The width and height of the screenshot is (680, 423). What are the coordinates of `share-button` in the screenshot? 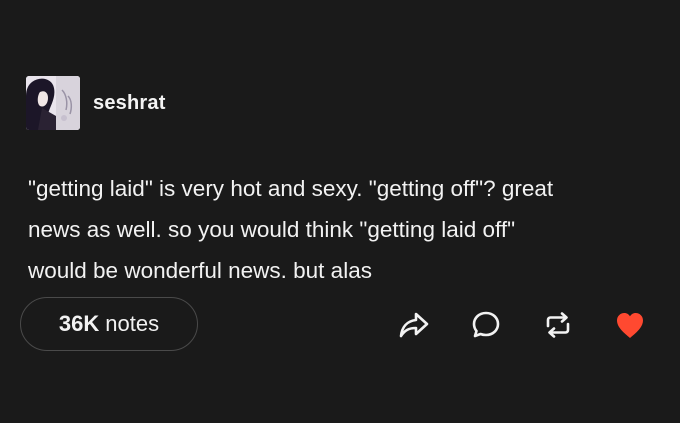 It's located at (414, 325).